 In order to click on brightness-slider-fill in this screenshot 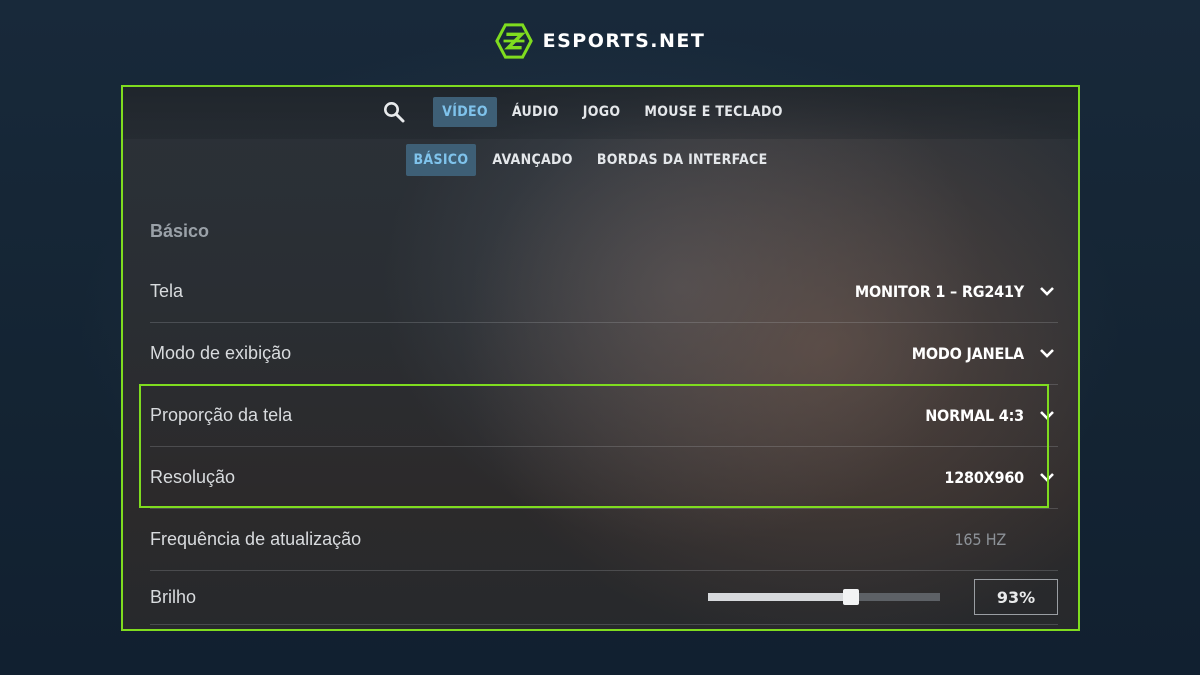, I will do `click(777, 597)`.